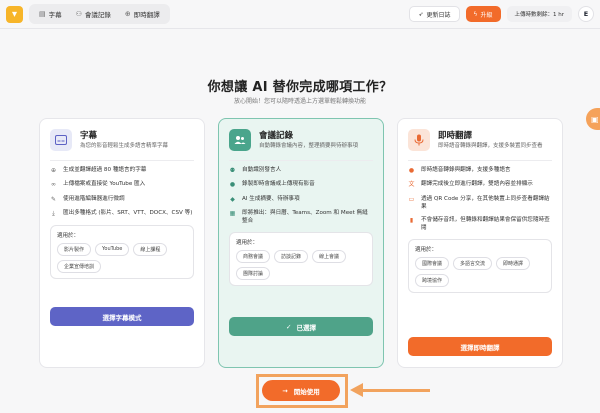 This screenshot has height=413, width=600. I want to click on main-nav: ▤ 字幕 ⚇ 會議記錄 ⊕ 即時翻譯, so click(99, 14).